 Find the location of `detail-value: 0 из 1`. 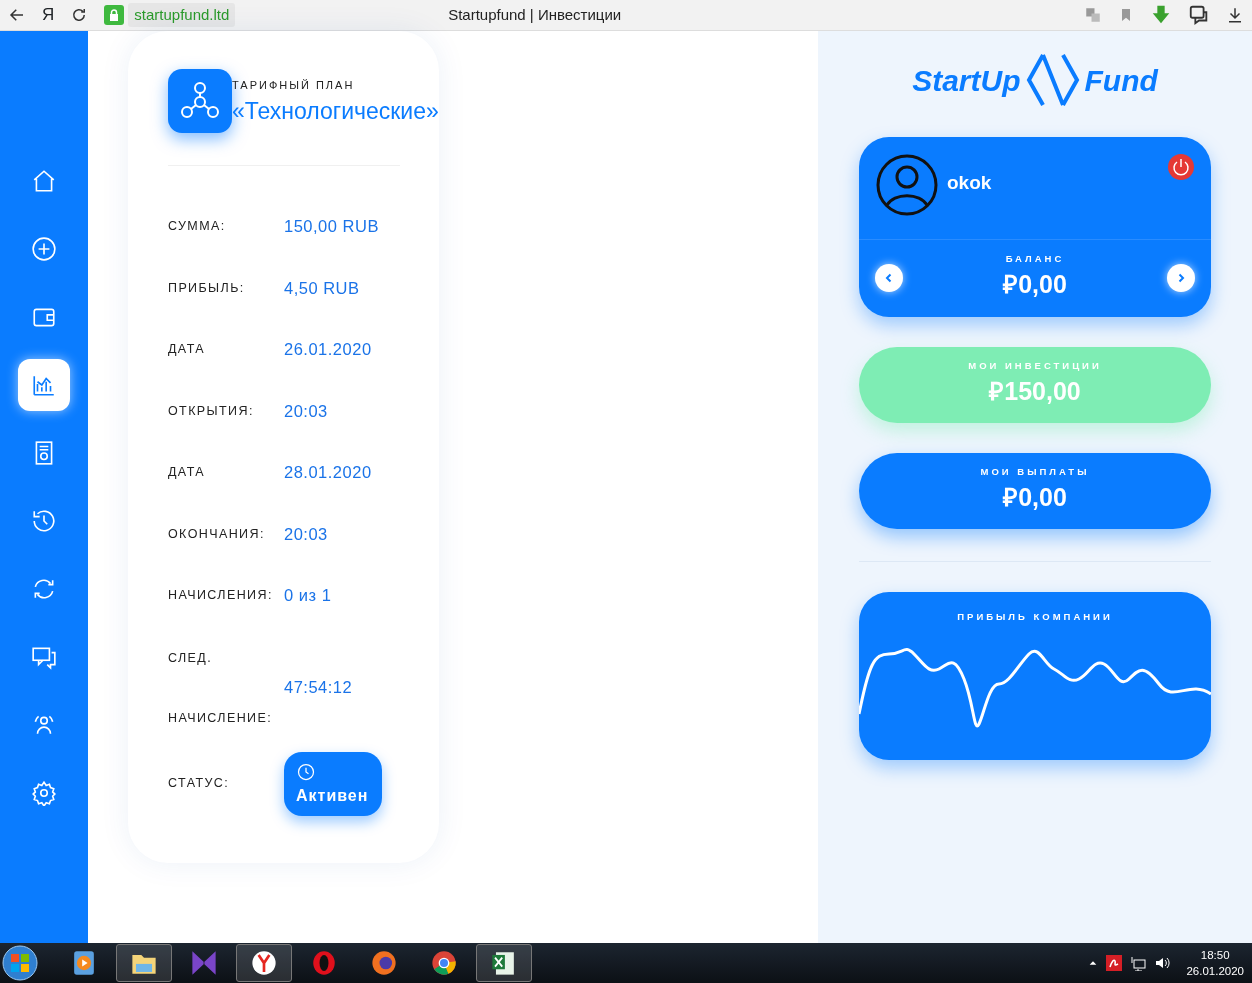

detail-value: 0 из 1 is located at coordinates (308, 596).